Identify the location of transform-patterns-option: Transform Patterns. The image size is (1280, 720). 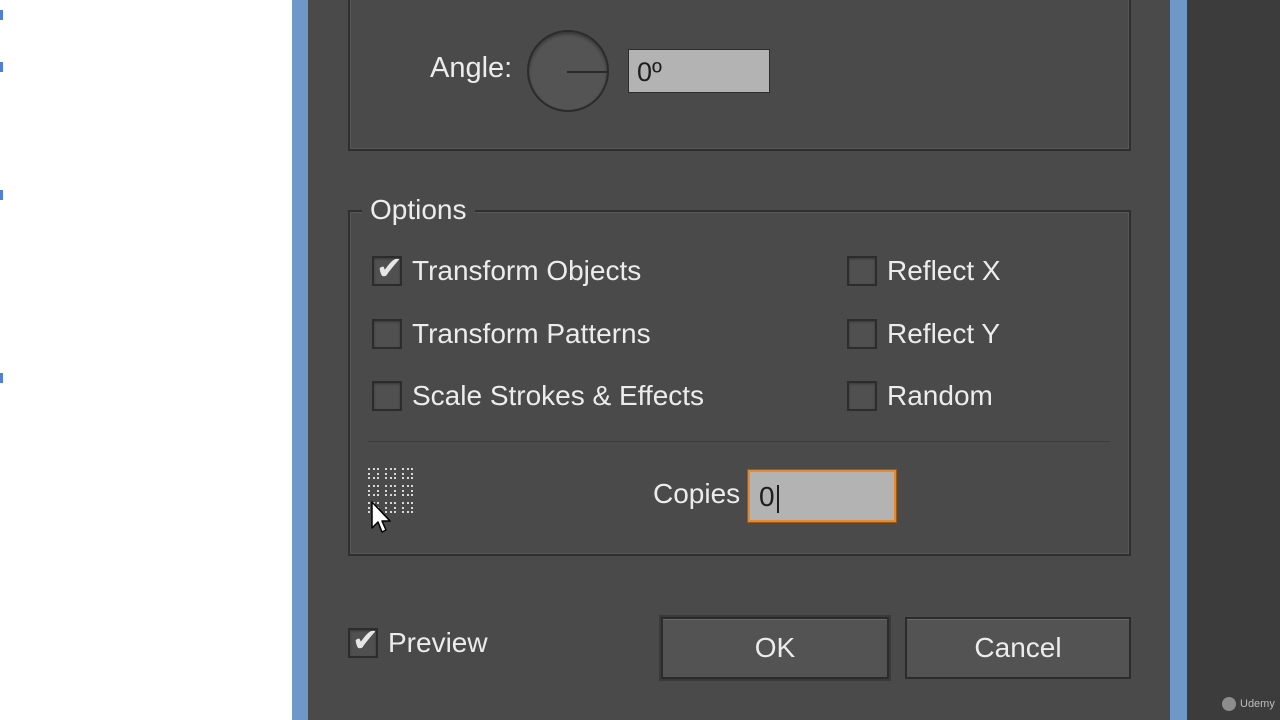
(511, 334).